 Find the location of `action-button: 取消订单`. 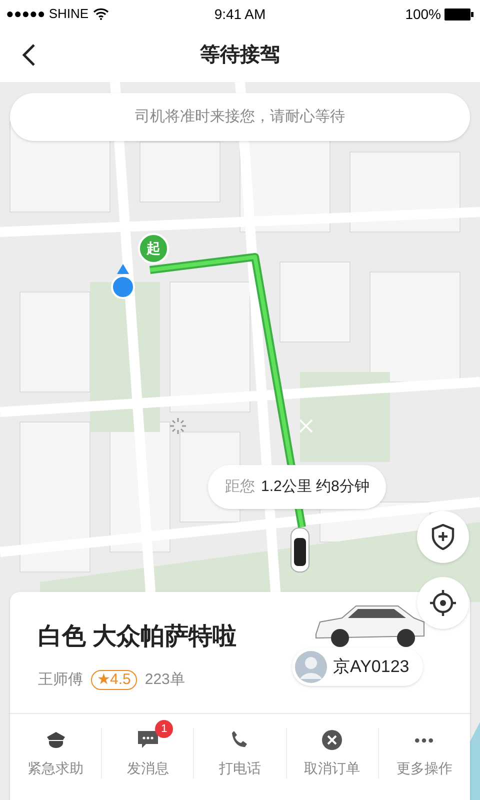

action-button: 取消订单 is located at coordinates (332, 753).